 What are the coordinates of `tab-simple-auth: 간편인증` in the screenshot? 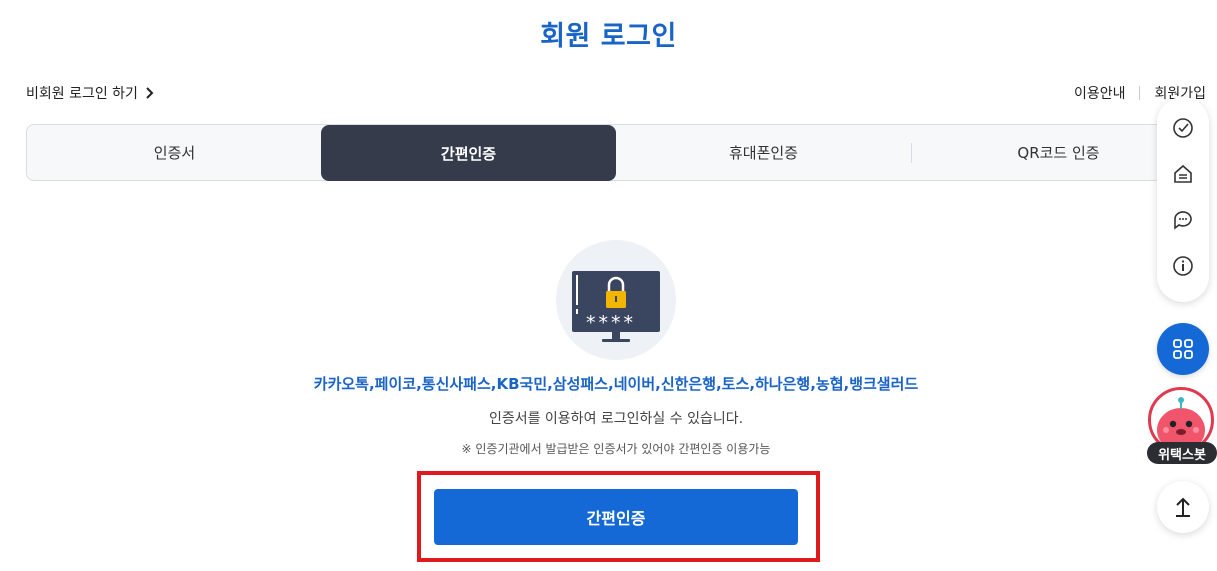 It's located at (468, 153).